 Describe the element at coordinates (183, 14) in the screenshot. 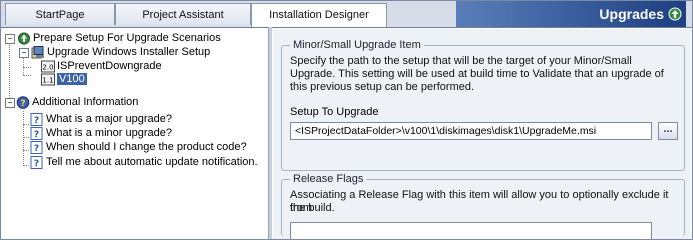

I see `tab-project-assistant: Project Assistant` at that location.